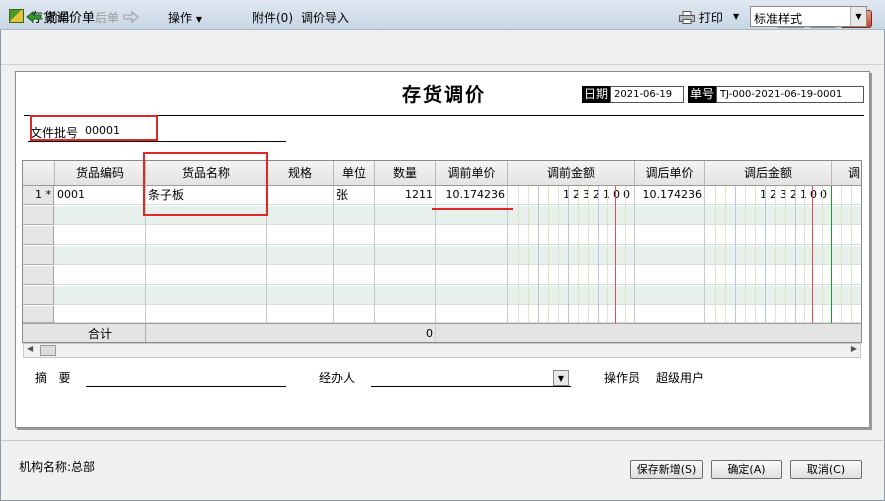  What do you see at coordinates (53, 378) in the screenshot?
I see `summary-label: 摘 要` at bounding box center [53, 378].